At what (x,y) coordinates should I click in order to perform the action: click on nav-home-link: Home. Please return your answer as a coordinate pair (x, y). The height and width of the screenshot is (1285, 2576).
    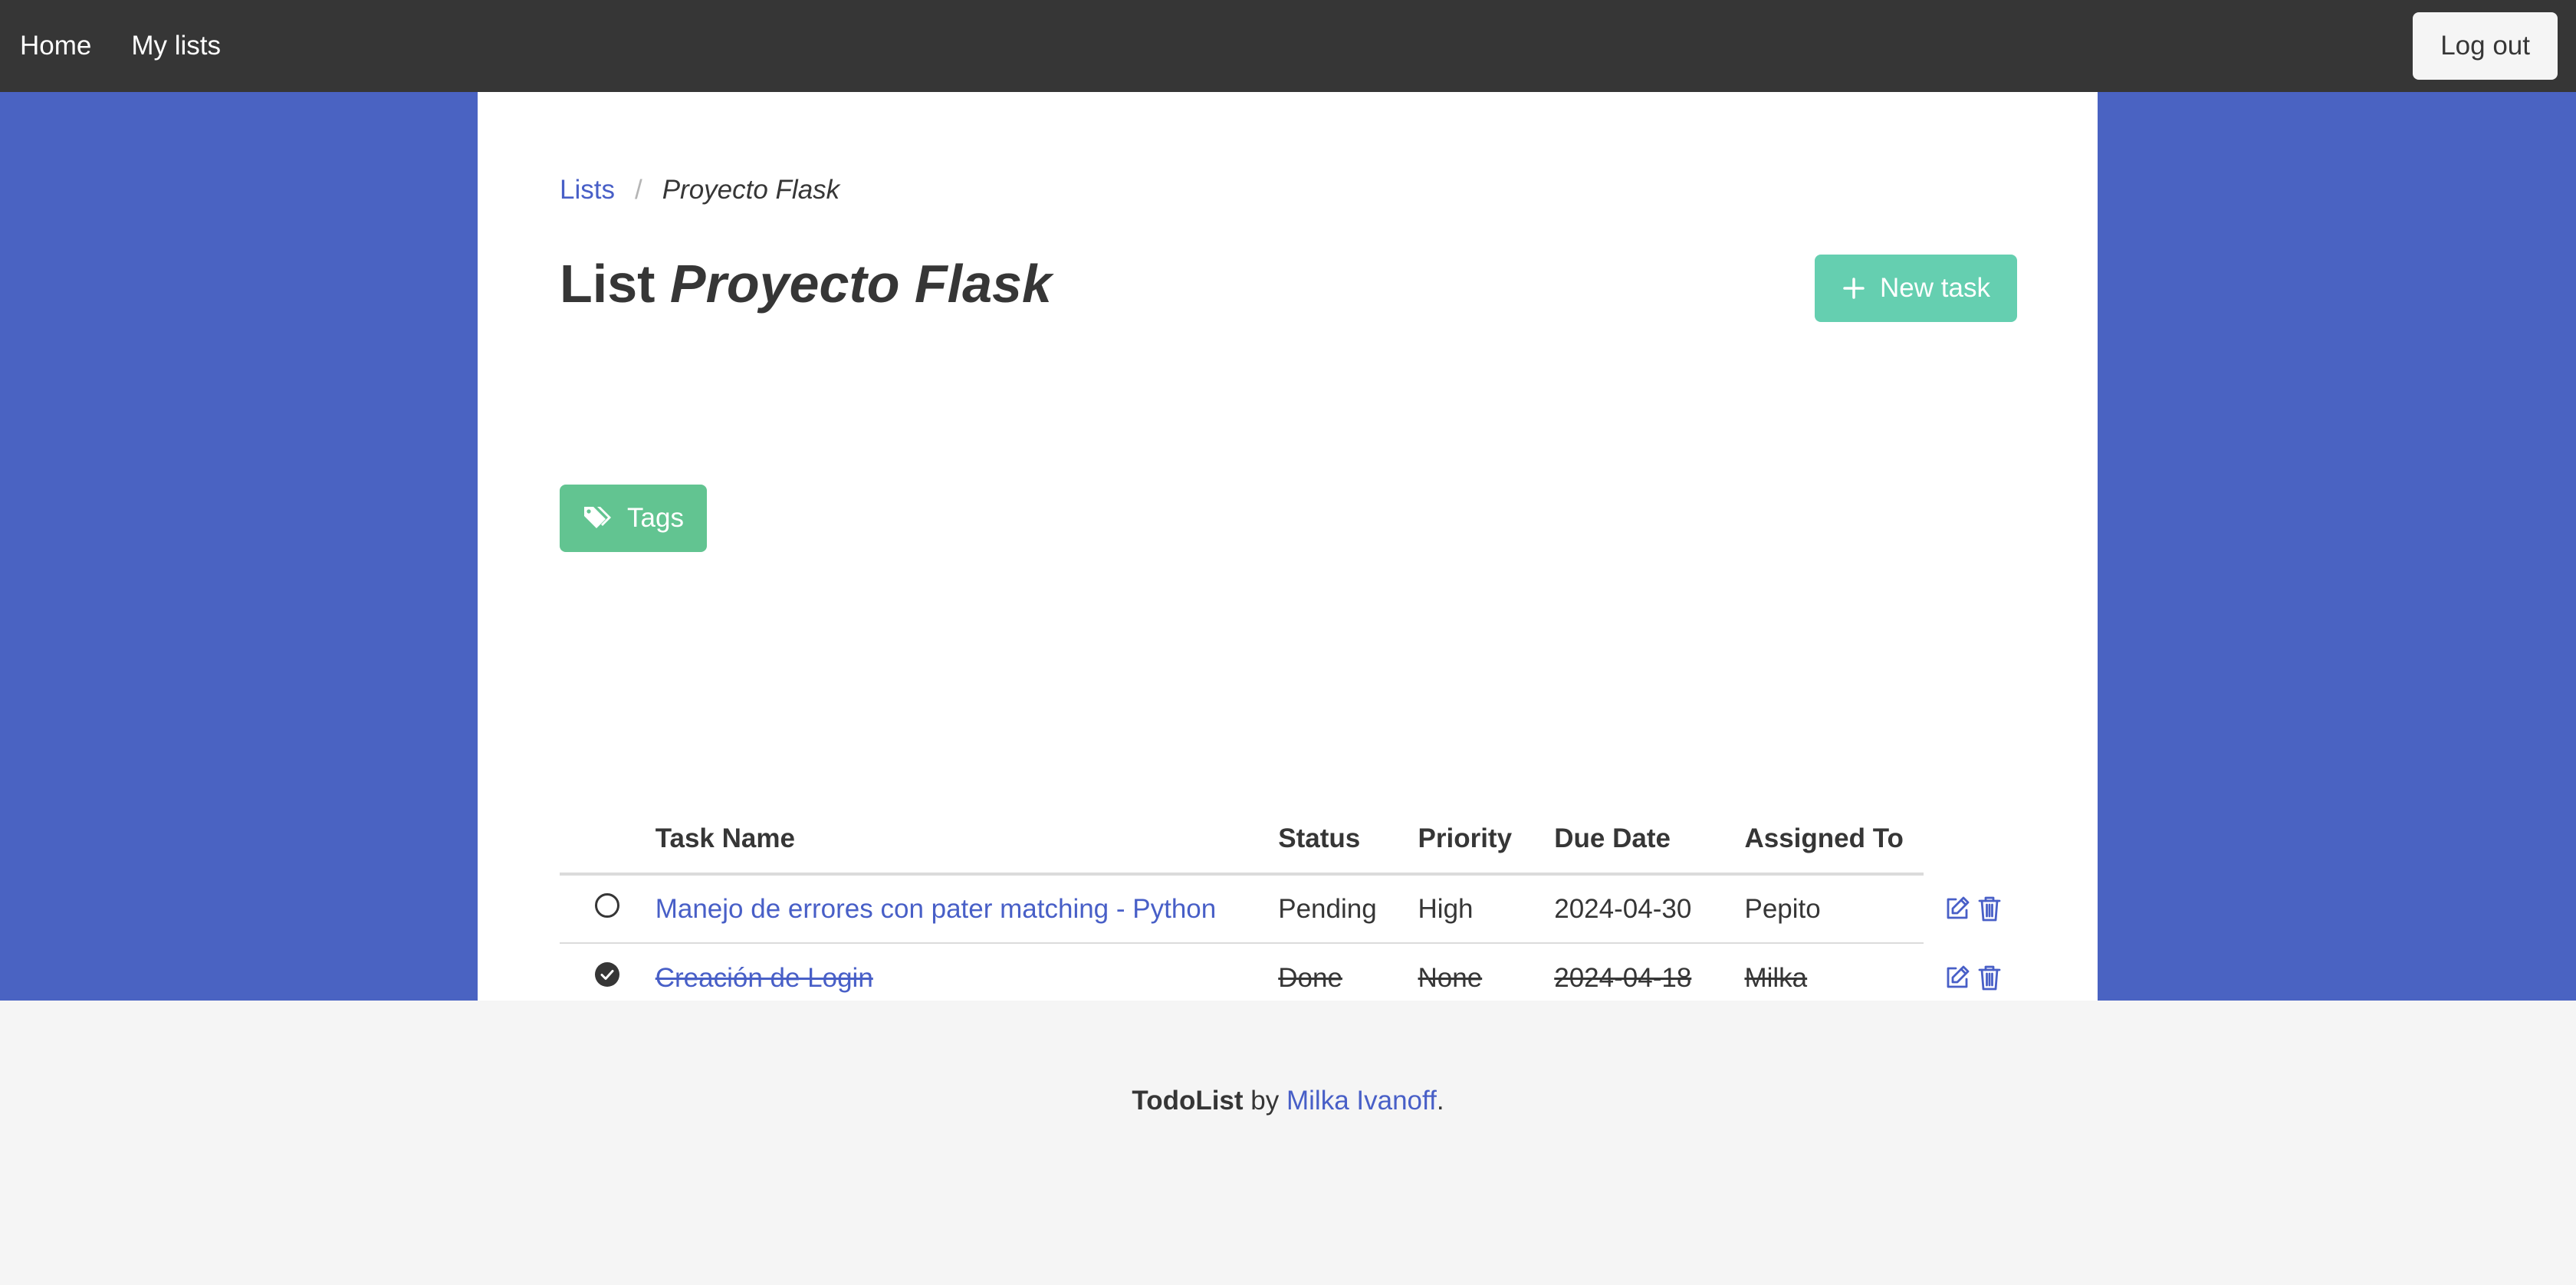
    Looking at the image, I should click on (56, 46).